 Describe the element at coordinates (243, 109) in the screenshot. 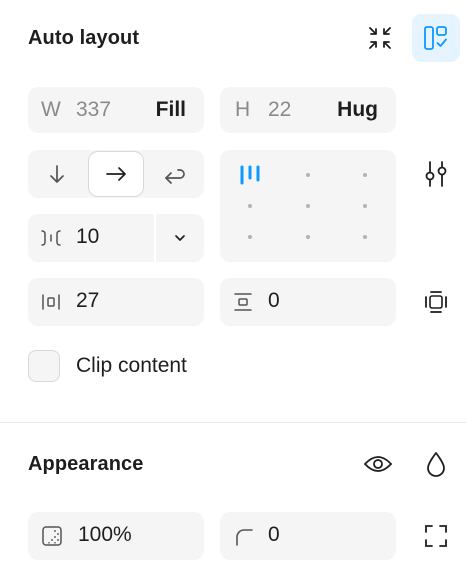

I see `height-label: H` at that location.